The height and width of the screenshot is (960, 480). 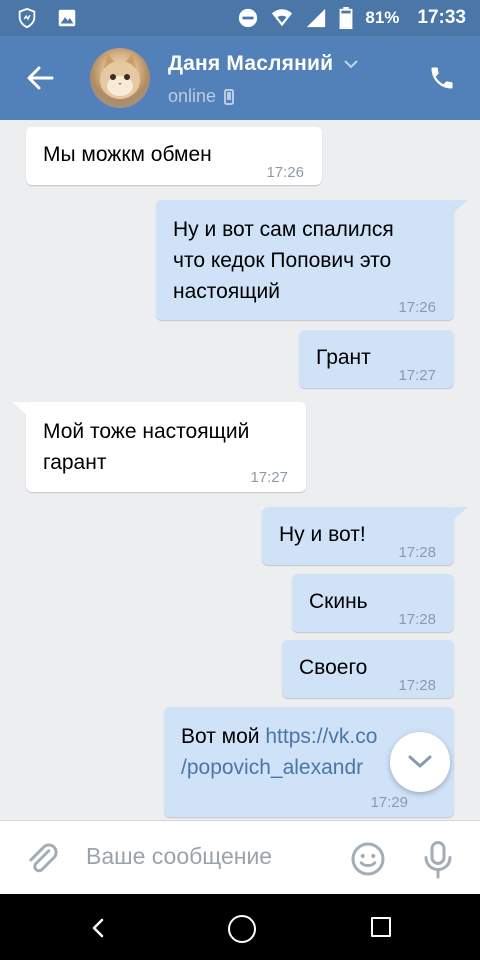 I want to click on message-line: Вот мой https://vk.co, so click(x=279, y=736).